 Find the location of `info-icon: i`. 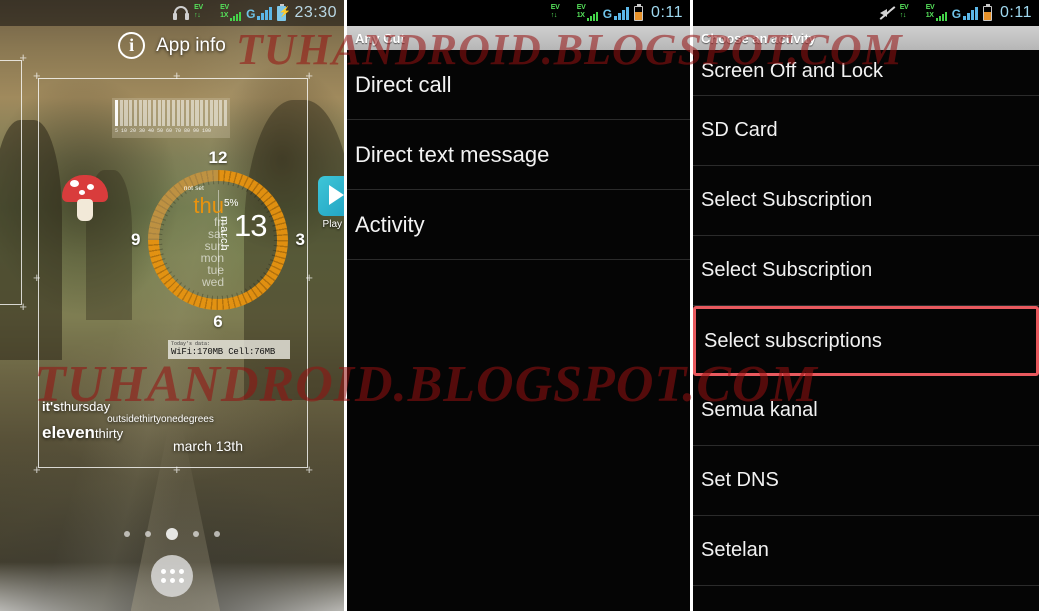

info-icon: i is located at coordinates (132, 45).